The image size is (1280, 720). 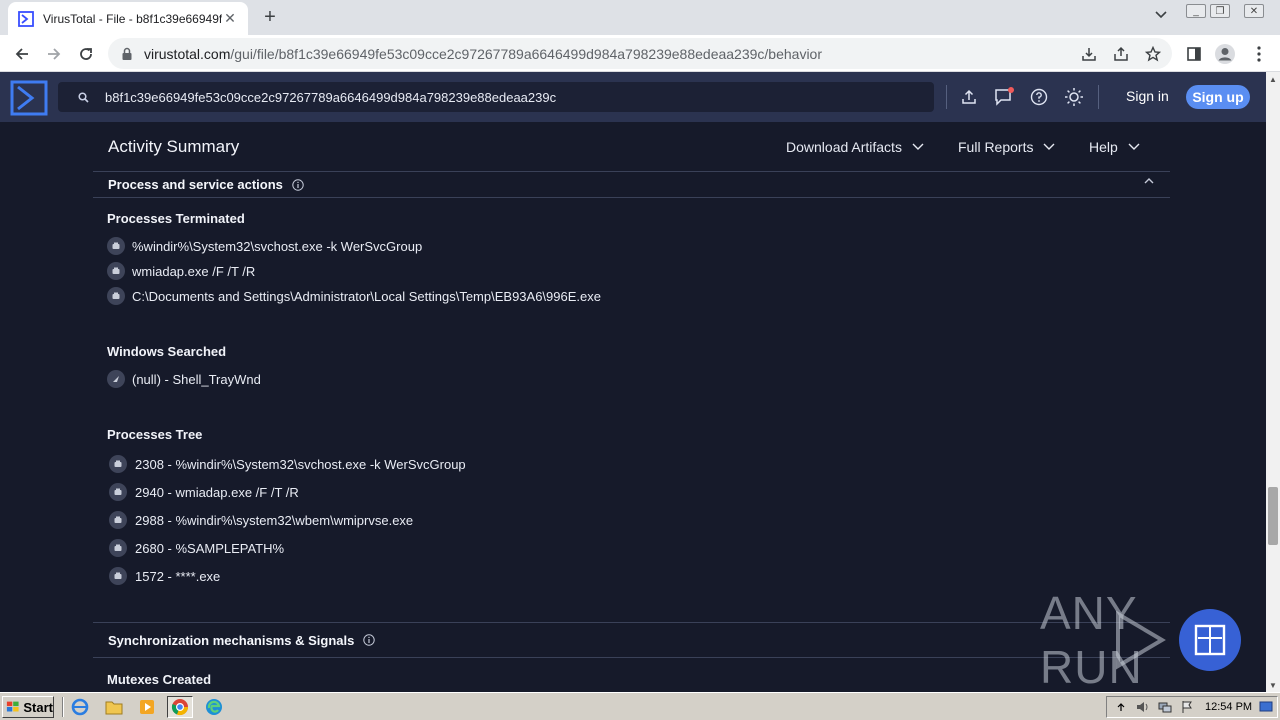 What do you see at coordinates (181, 271) in the screenshot?
I see `list-item: wmiadap.exe /F /T /R` at bounding box center [181, 271].